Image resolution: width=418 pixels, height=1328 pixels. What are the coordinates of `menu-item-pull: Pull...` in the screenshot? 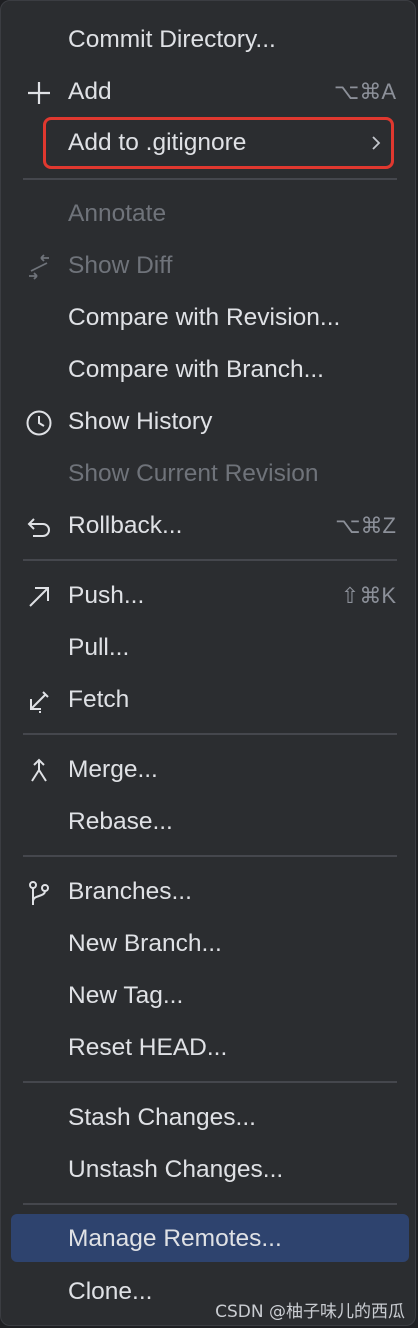 It's located at (210, 648).